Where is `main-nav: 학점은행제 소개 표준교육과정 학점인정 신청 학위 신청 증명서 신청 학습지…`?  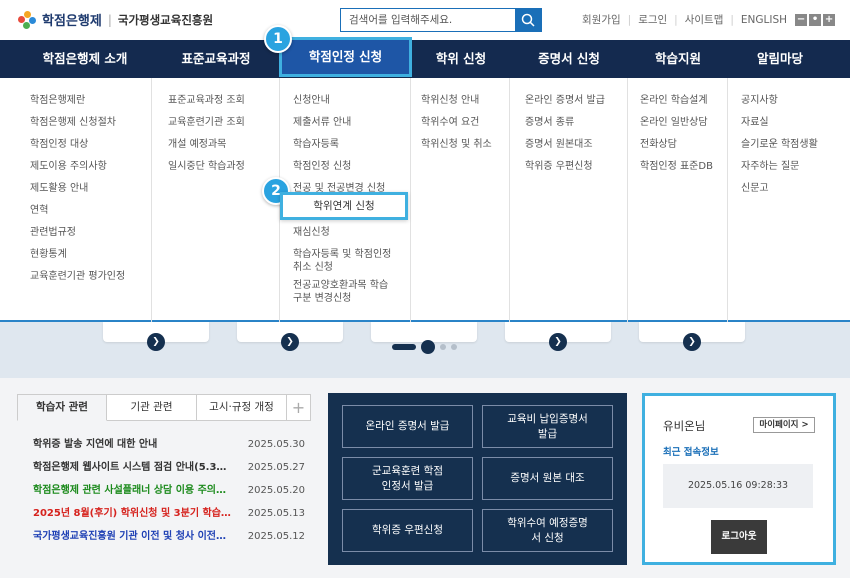
main-nav: 학점은행제 소개 표준교육과정 학점인정 신청 학위 신청 증명서 신청 학습지… is located at coordinates (425, 57).